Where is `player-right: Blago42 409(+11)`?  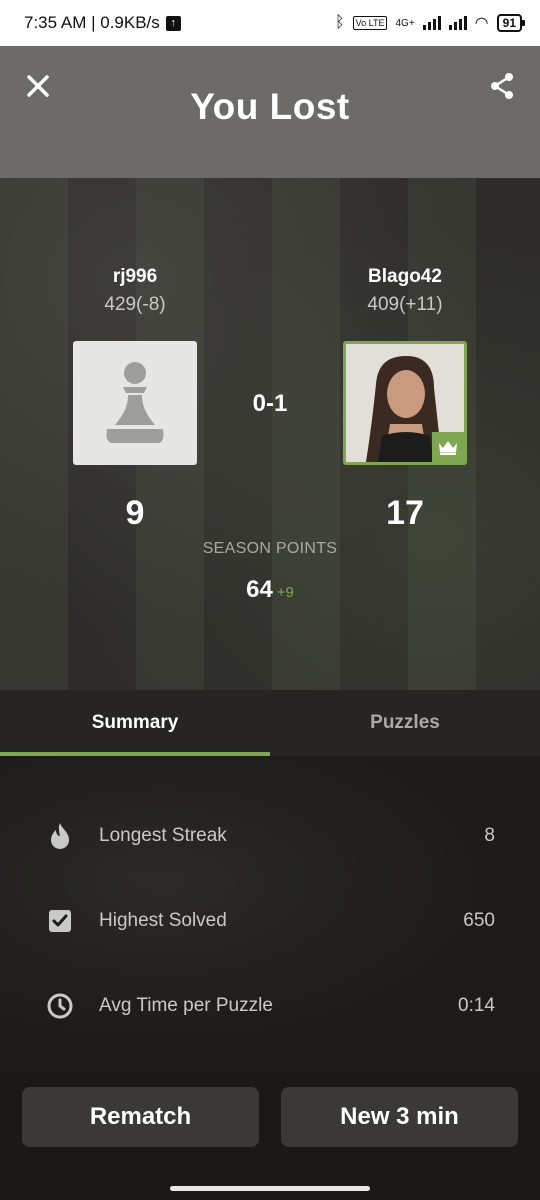
player-right: Blago42 409(+11) is located at coordinates (405, 291).